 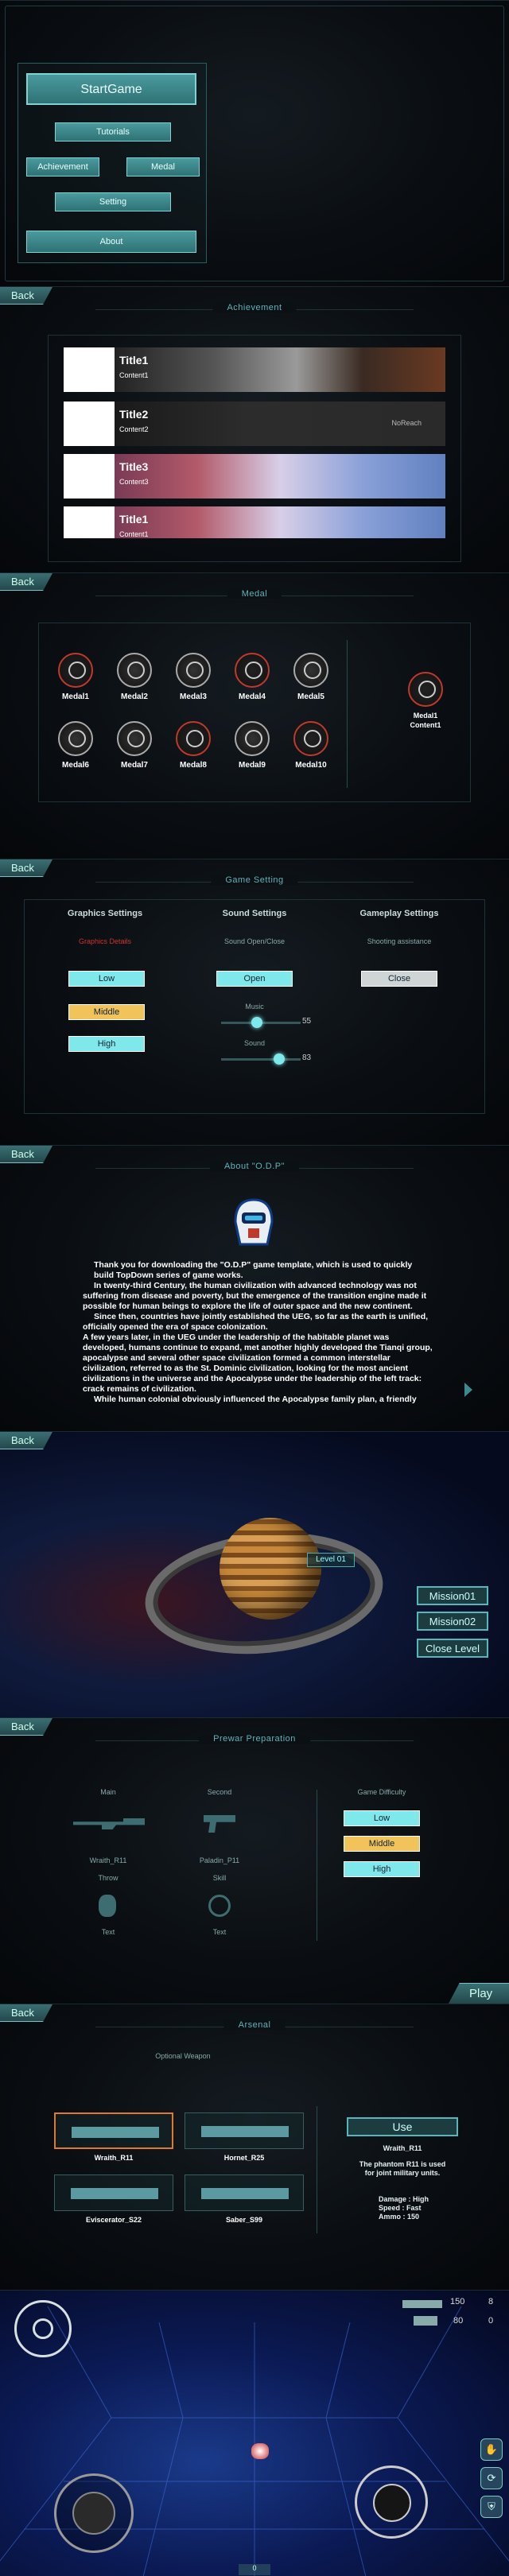 What do you see at coordinates (94, 2513) in the screenshot?
I see `move-joystick` at bounding box center [94, 2513].